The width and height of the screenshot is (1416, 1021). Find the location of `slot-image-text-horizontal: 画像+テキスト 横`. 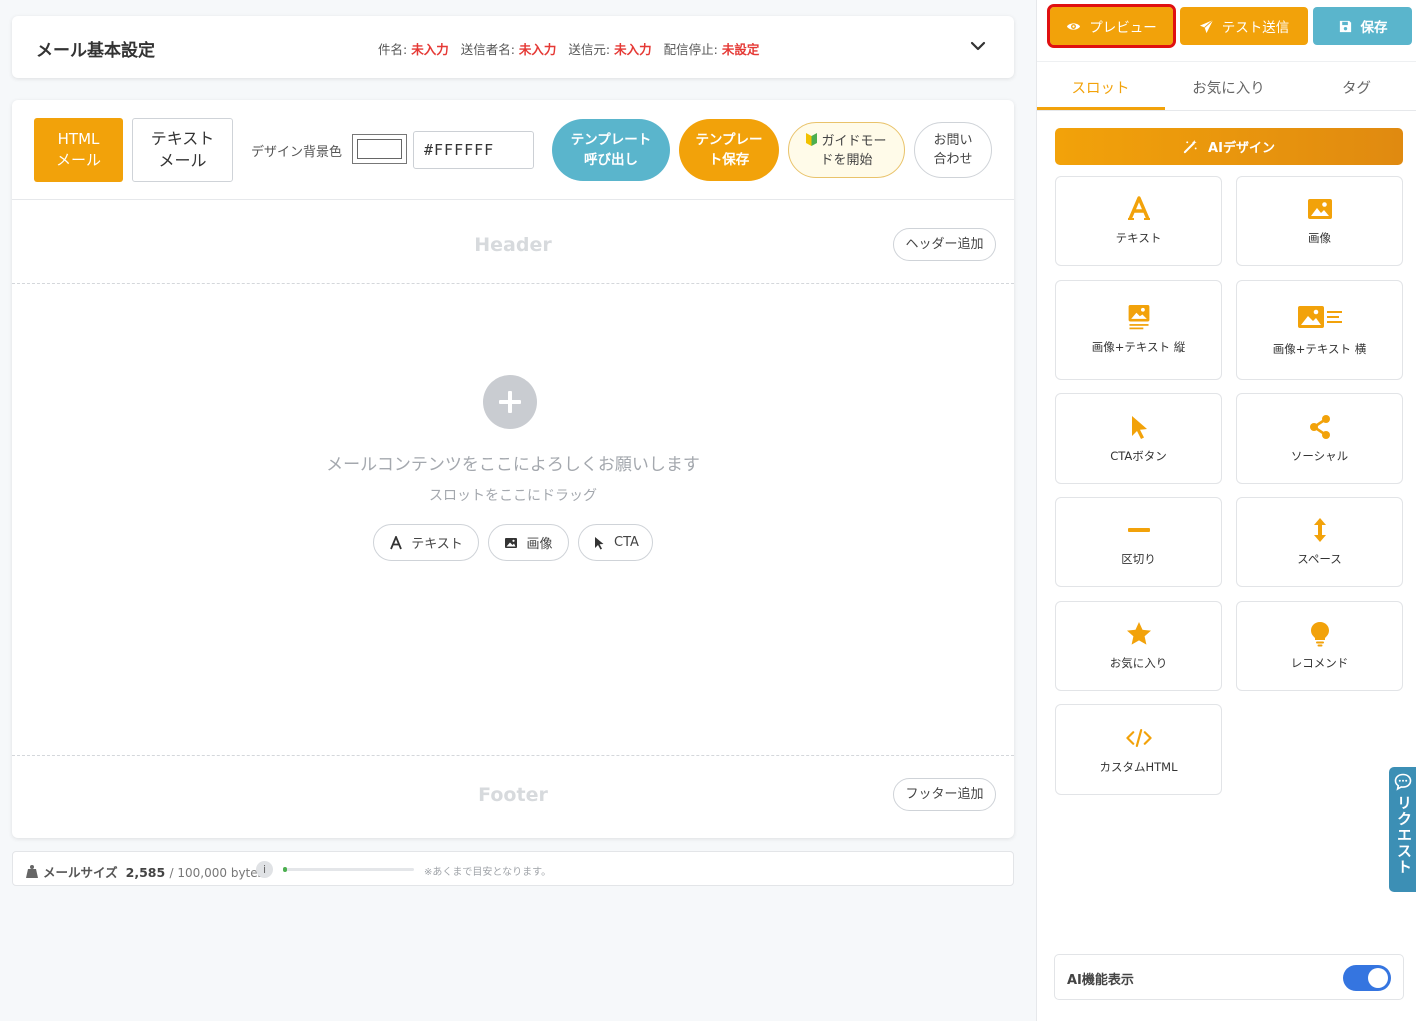

slot-image-text-horizontal: 画像+テキスト 横 is located at coordinates (1319, 330).